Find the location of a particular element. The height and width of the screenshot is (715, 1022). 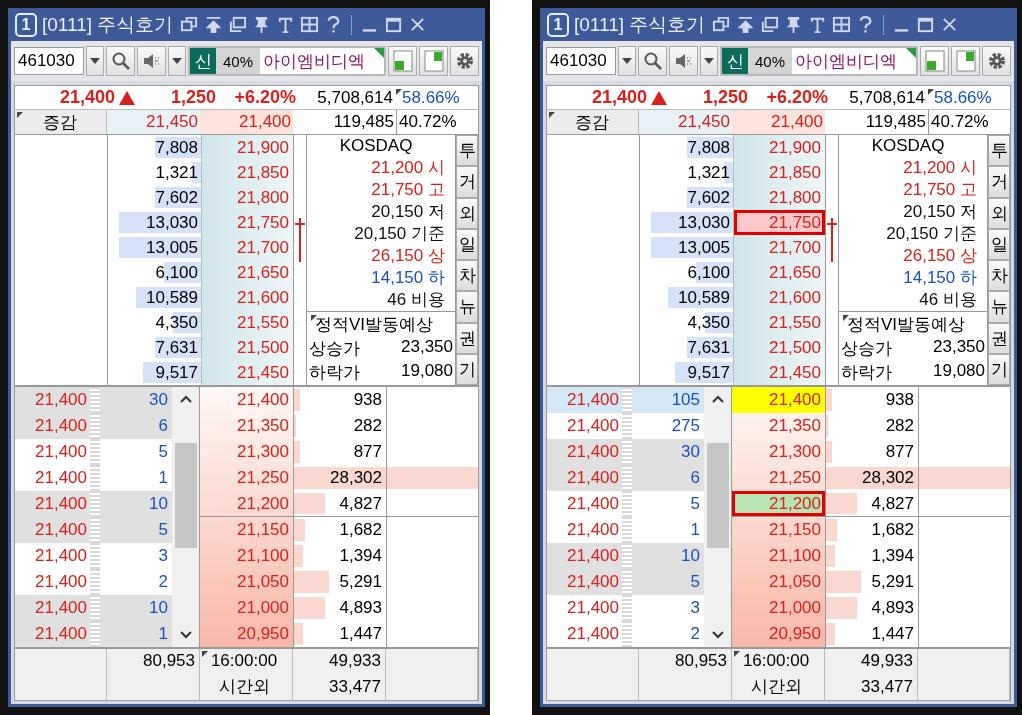

best-bid-price: 21,400 is located at coordinates (246, 122).